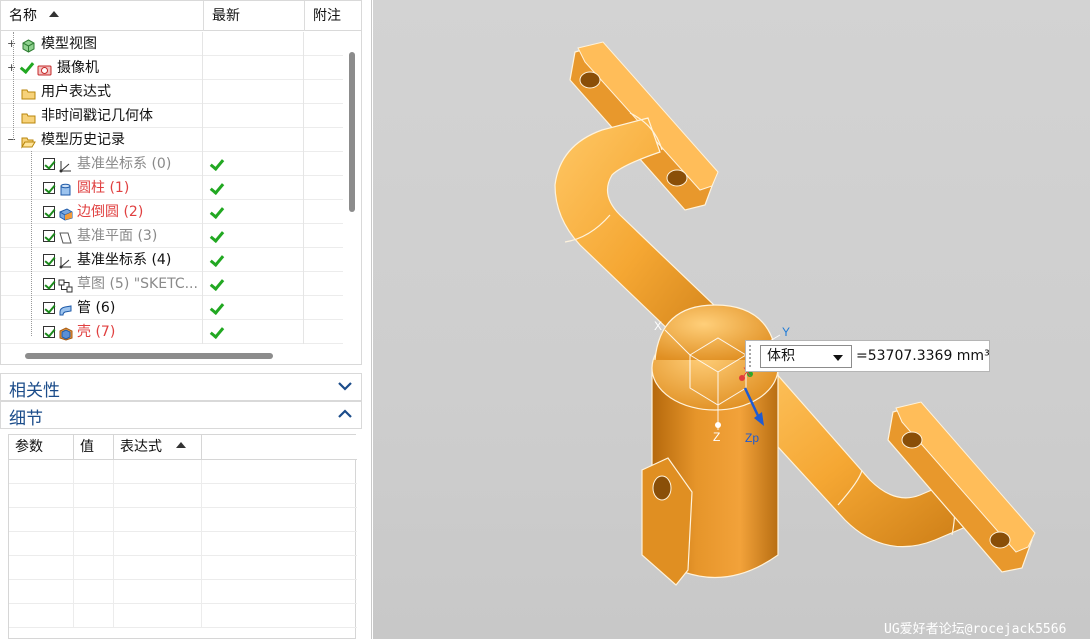 The image size is (1090, 639). I want to click on axis-zp-label: Zp, so click(752, 438).